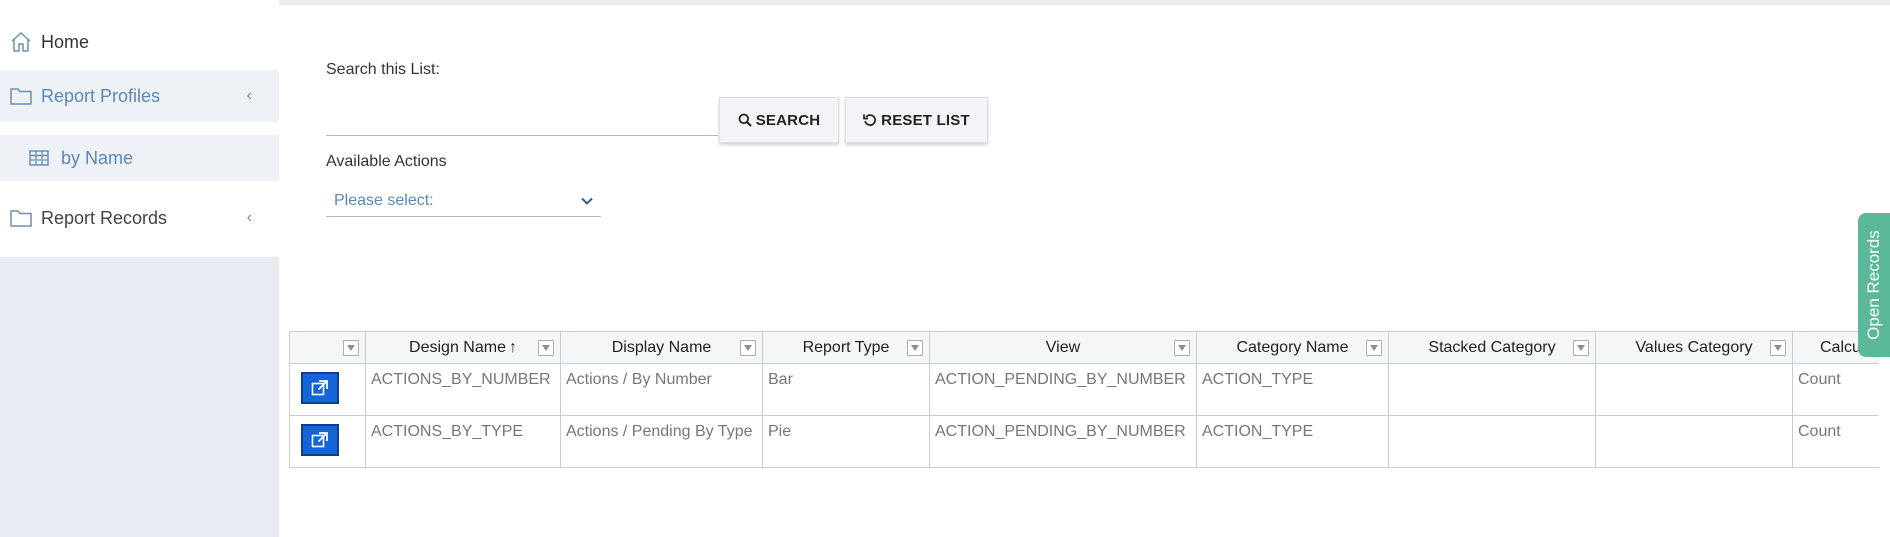  I want to click on search-button: SEARCH, so click(779, 120).